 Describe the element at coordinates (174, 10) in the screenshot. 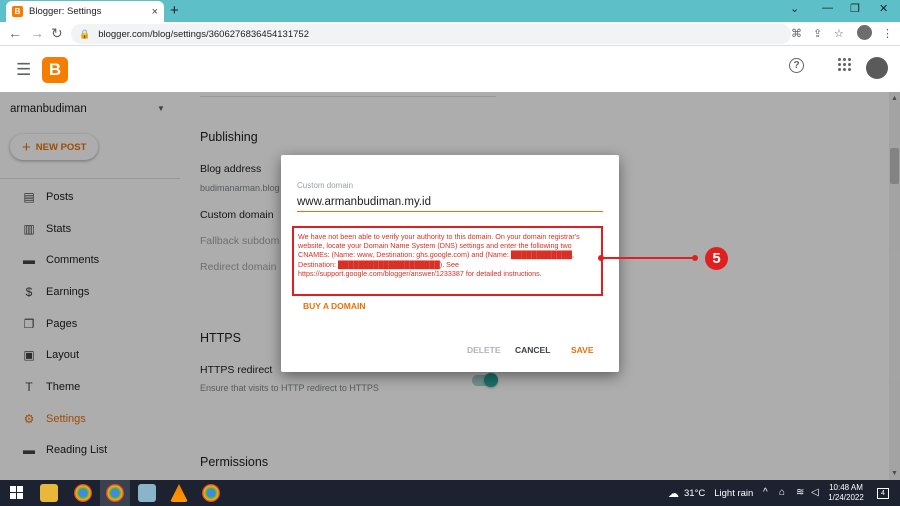

I see `new-tab-button: +` at that location.